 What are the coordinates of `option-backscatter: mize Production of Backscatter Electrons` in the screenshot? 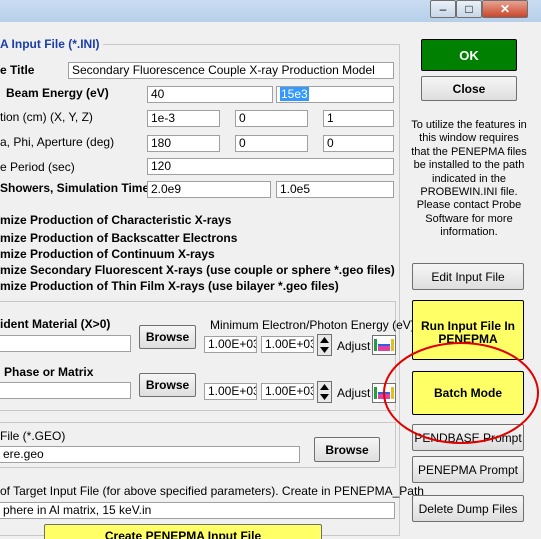 It's located at (118, 238).